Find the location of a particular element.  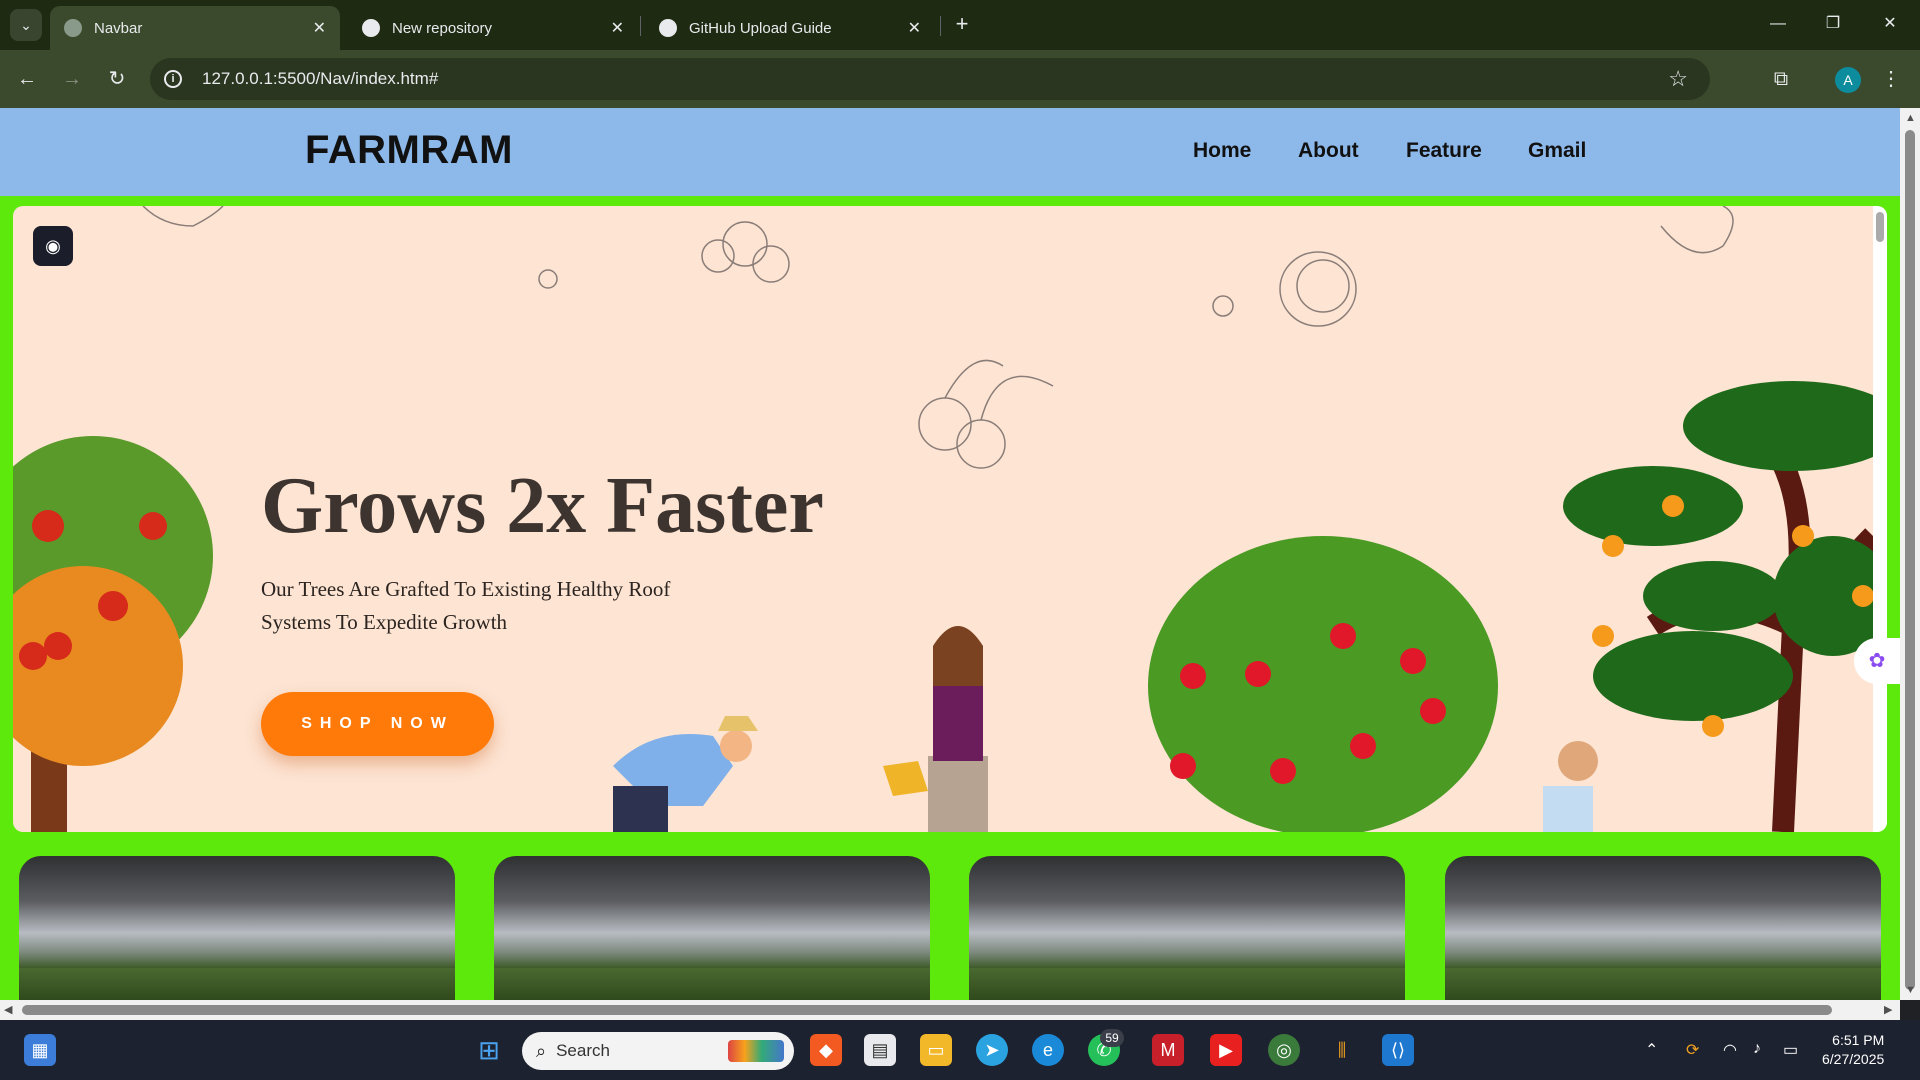

tab-github-upload-guide: GitHub Upload Guide ✕ is located at coordinates (790, 28).